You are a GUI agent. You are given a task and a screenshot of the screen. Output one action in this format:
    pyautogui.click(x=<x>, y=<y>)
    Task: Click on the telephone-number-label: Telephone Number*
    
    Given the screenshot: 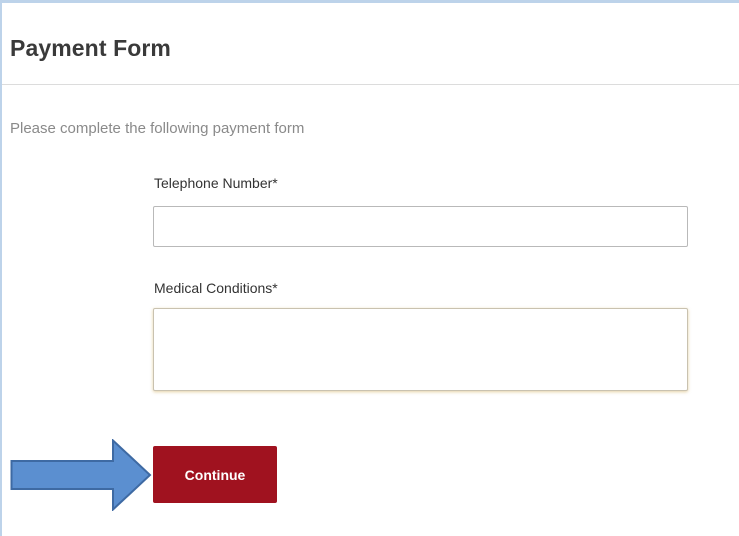 What is the action you would take?
    pyautogui.click(x=216, y=183)
    